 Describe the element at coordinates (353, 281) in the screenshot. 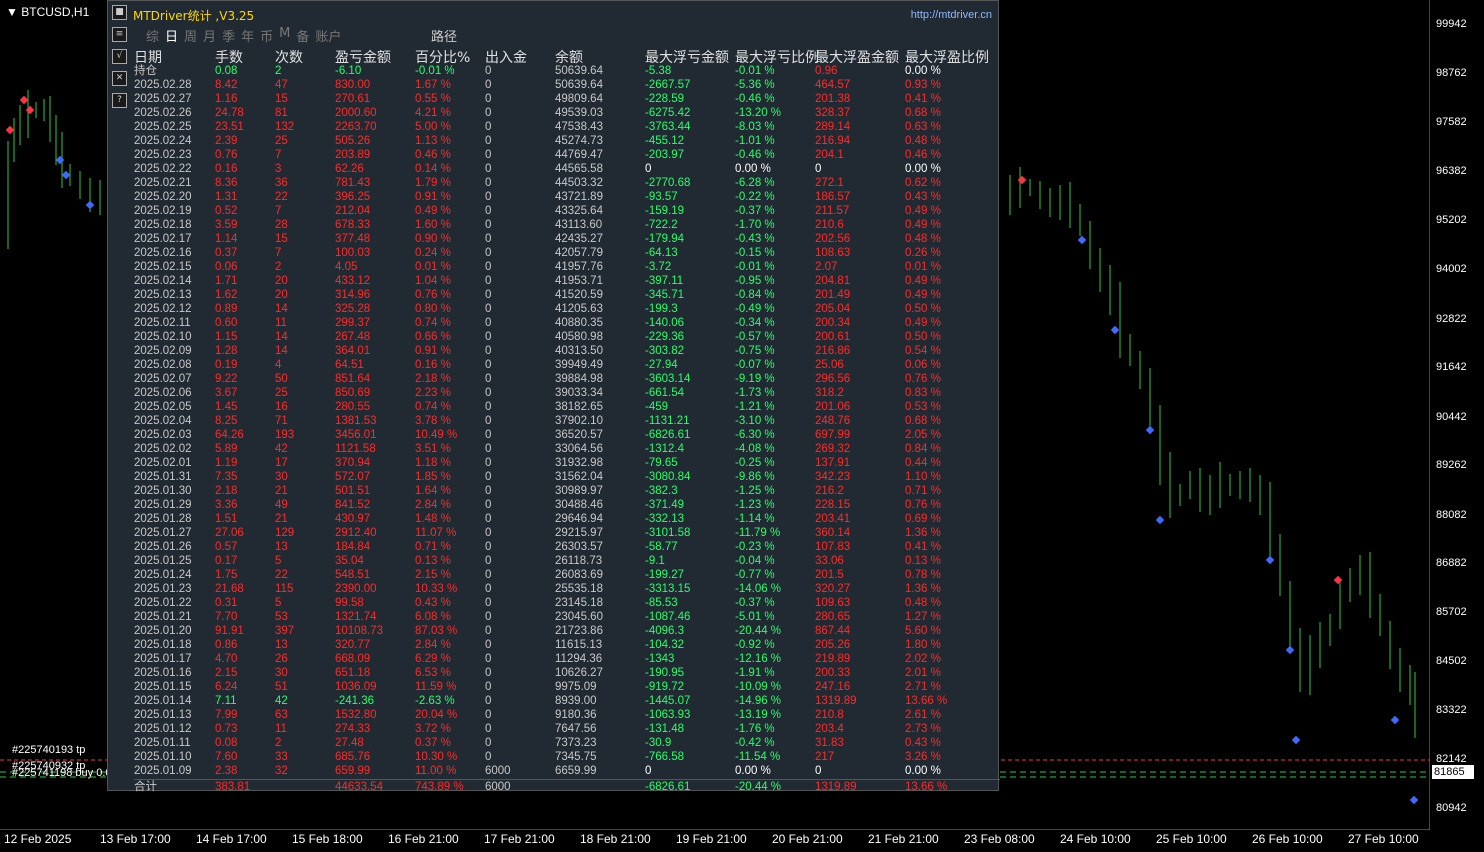

I see `table-cell: 433.12` at that location.